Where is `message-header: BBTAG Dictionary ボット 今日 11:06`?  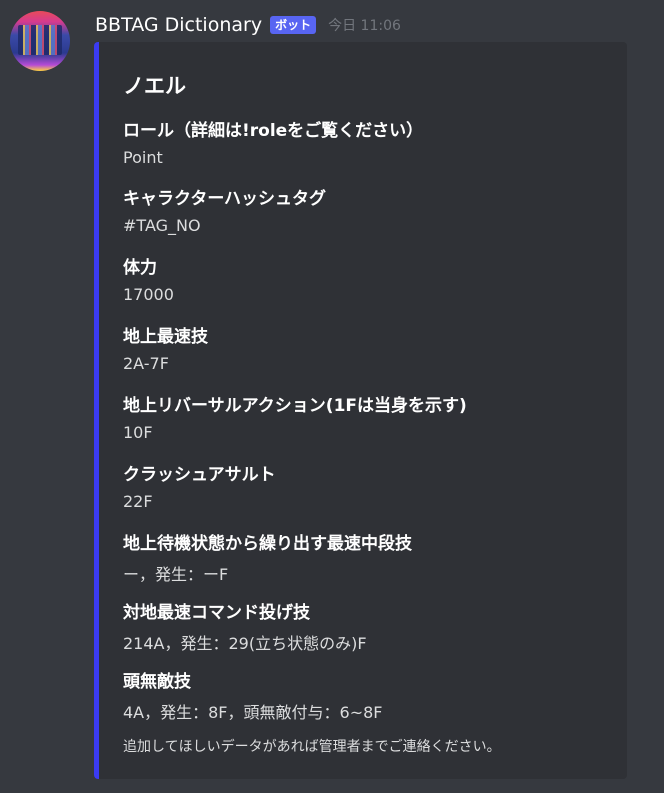 message-header: BBTAG Dictionary ボット 今日 11:06 is located at coordinates (248, 25).